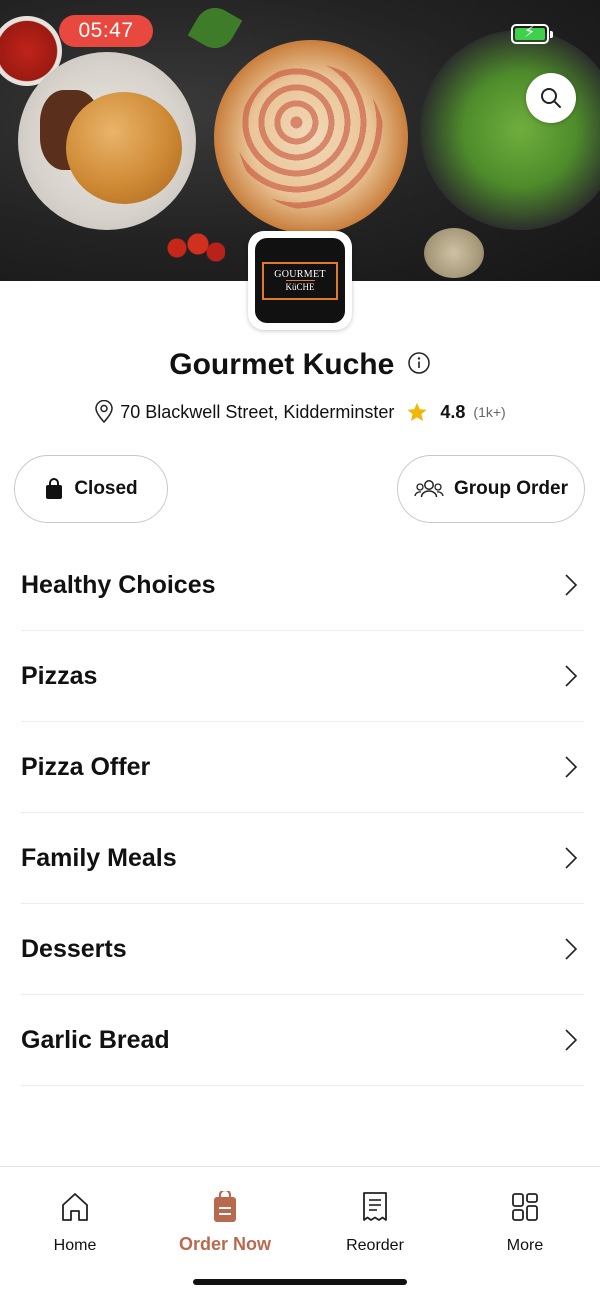  Describe the element at coordinates (215, 28) in the screenshot. I see `herb-graphic` at that location.